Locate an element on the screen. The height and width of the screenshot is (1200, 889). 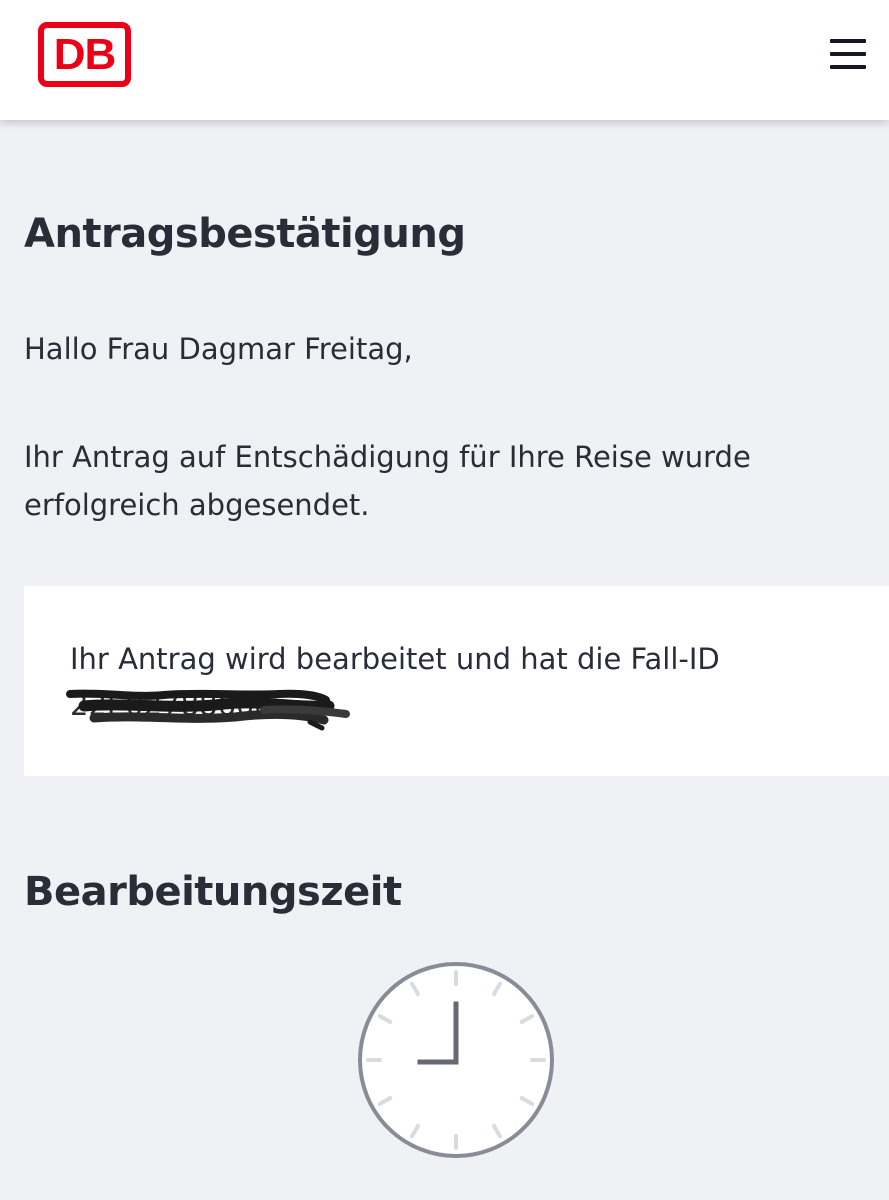
greeting-text: Hallo Frau Dagmar Freitag, is located at coordinates (218, 349).